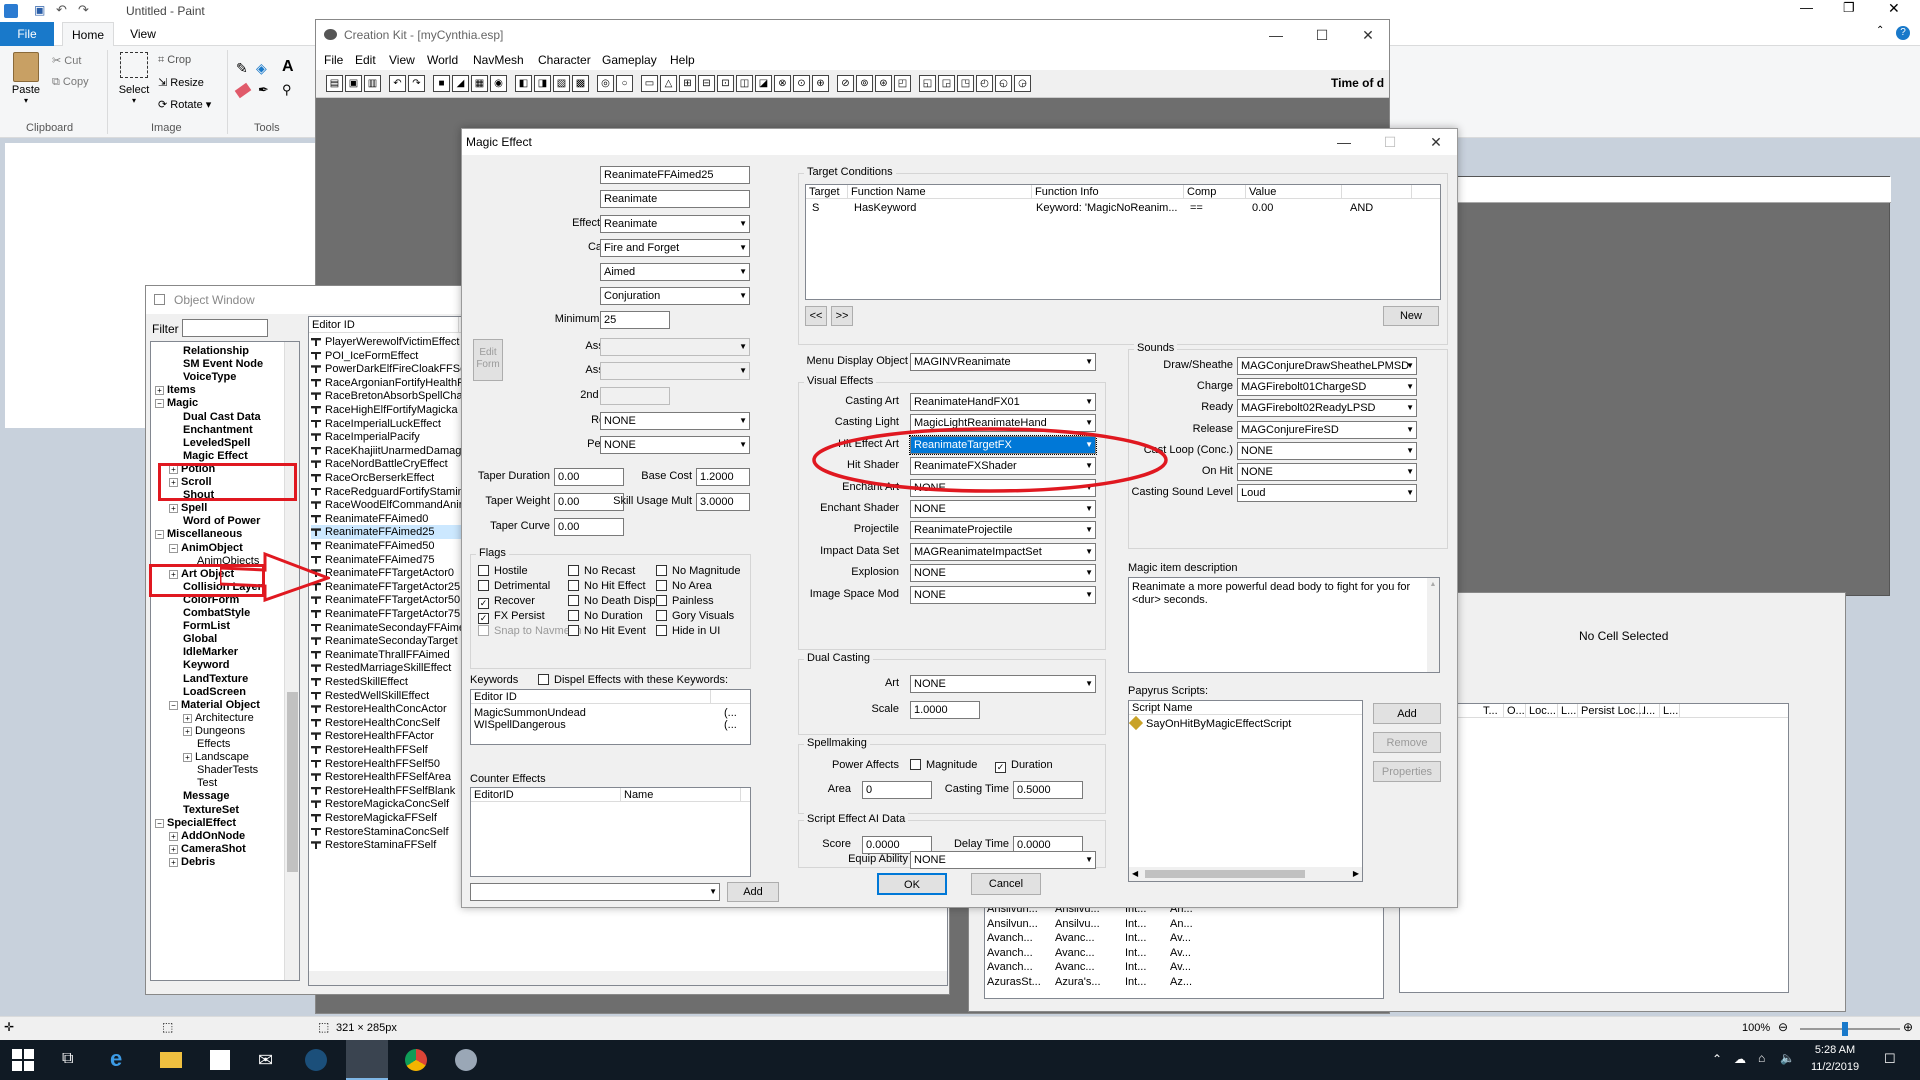  Describe the element at coordinates (1377, 192) in the screenshot. I see `tc-col-and` at that location.